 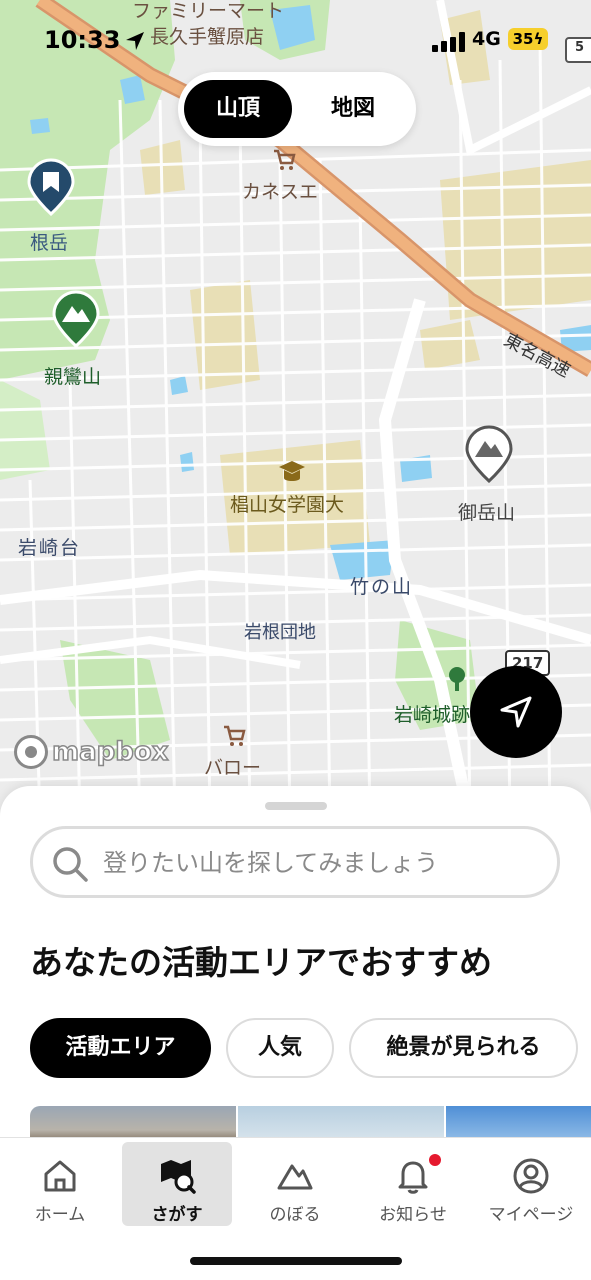 I want to click on tab-notifications: お知らせ, so click(x=413, y=1184).